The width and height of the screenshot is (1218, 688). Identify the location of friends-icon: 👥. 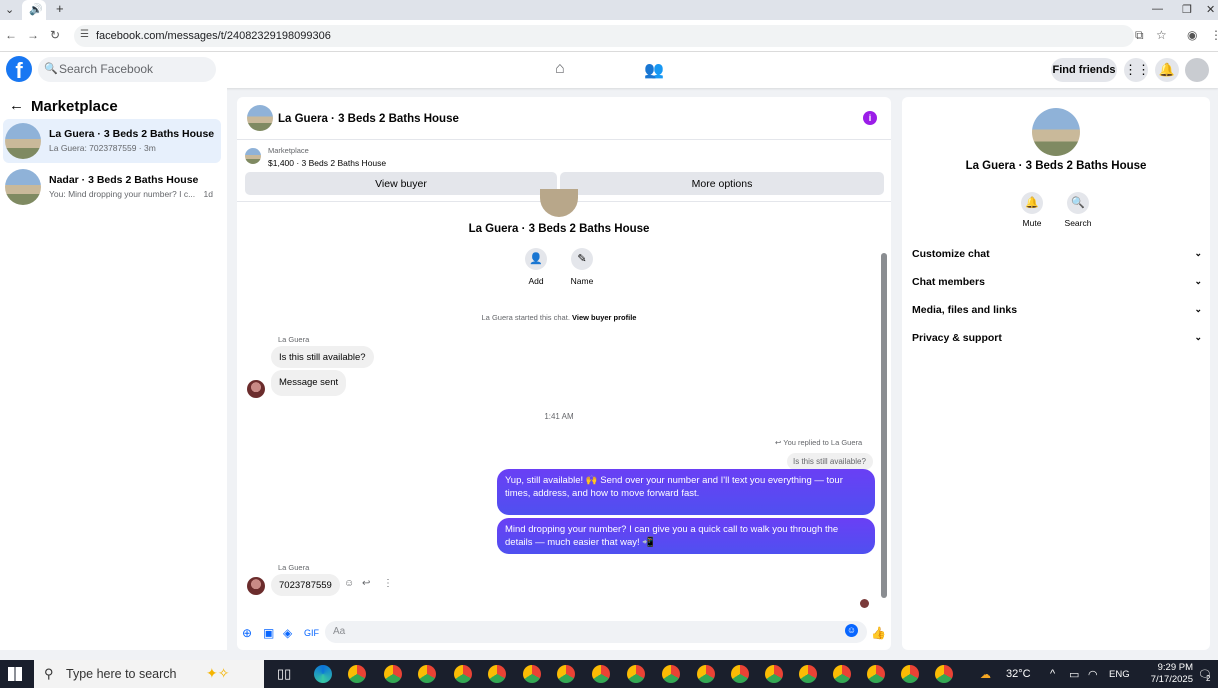
(654, 70).